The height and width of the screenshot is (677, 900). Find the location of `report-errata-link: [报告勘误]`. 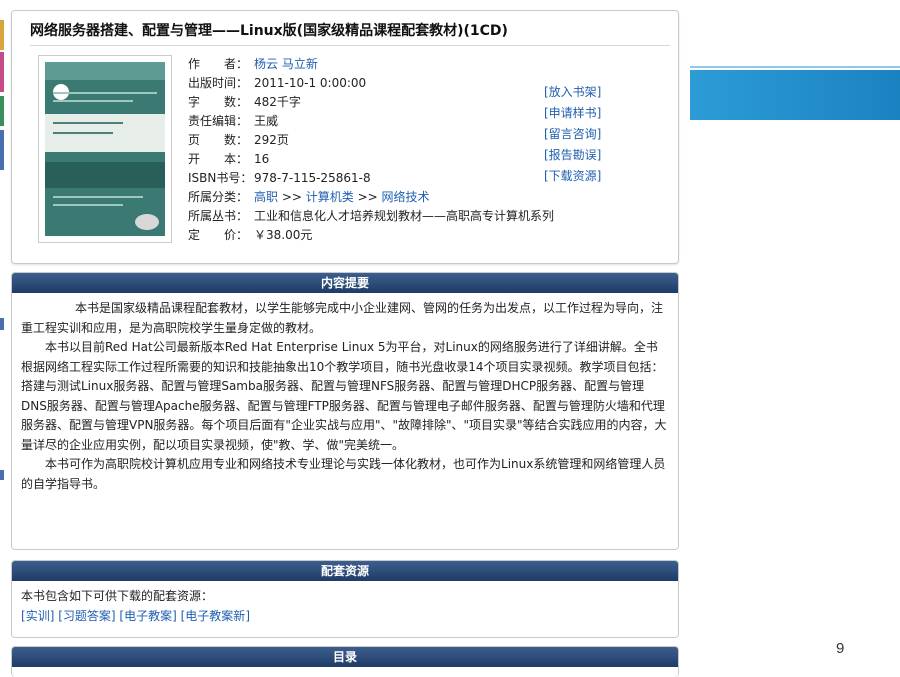

report-errata-link: [报告勘误] is located at coordinates (572, 155).